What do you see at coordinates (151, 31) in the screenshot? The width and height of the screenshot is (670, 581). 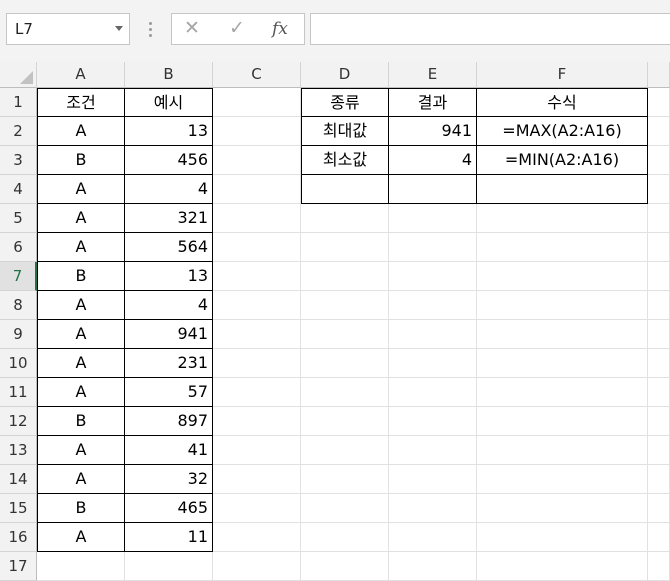 I see `drag-handle-icon` at bounding box center [151, 31].